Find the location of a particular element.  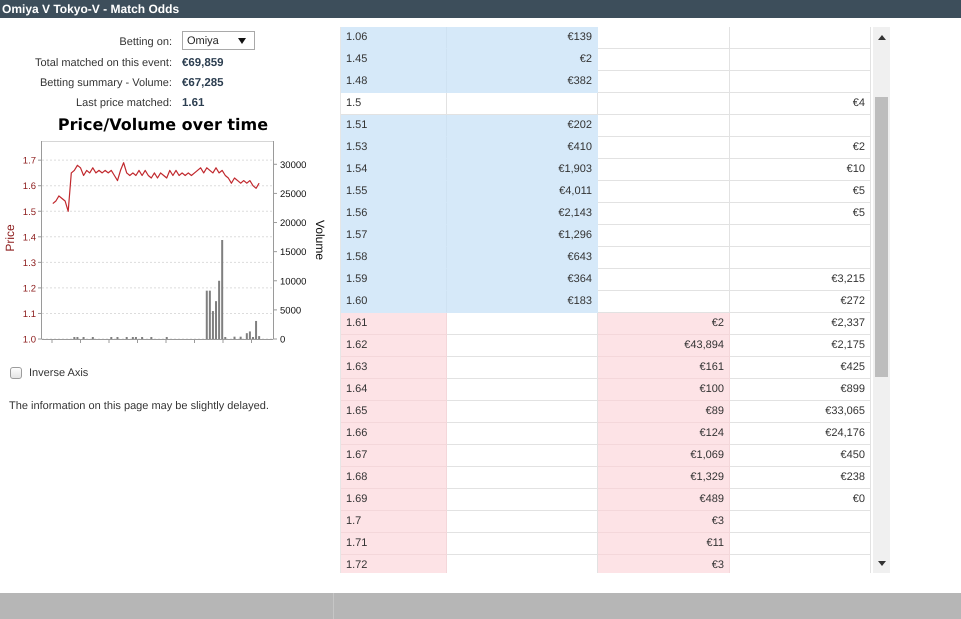

table-cell: €161 is located at coordinates (664, 368).